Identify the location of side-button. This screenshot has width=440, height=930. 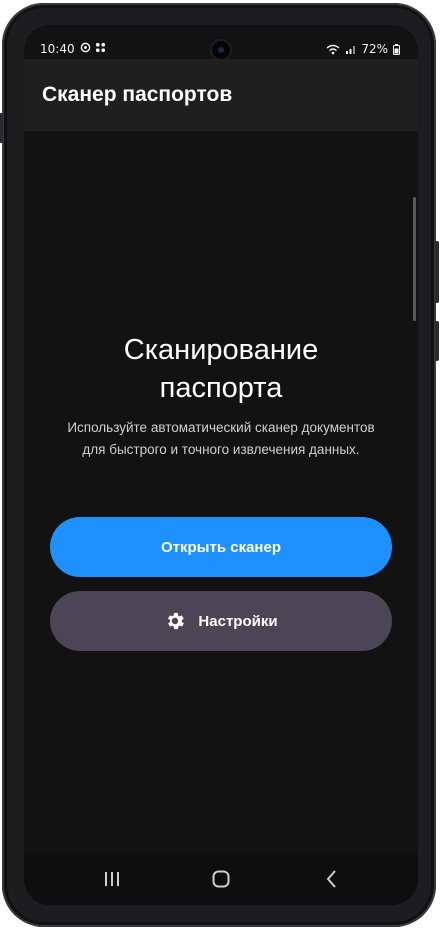
(1, 128).